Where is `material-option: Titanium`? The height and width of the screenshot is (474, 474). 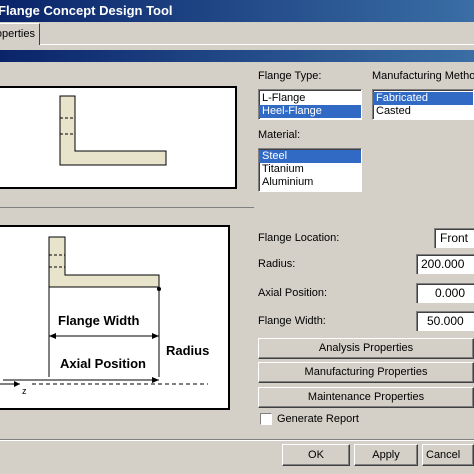 material-option: Titanium is located at coordinates (310, 169).